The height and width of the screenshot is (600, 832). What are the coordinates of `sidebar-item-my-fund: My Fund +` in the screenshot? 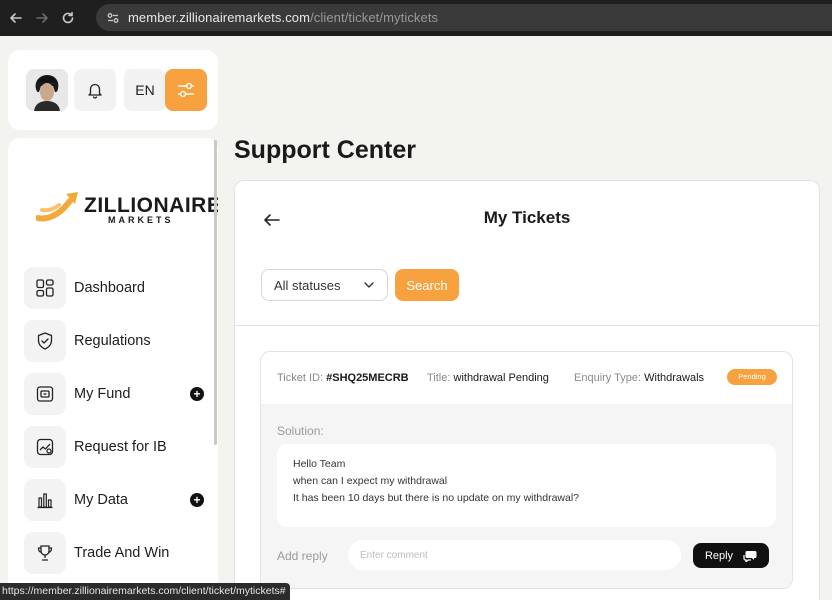 It's located at (114, 394).